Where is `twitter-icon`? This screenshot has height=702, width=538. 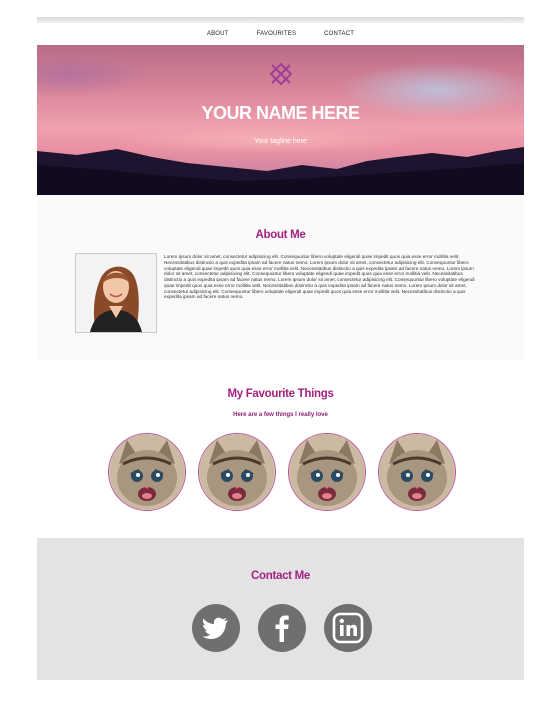
twitter-icon is located at coordinates (216, 628).